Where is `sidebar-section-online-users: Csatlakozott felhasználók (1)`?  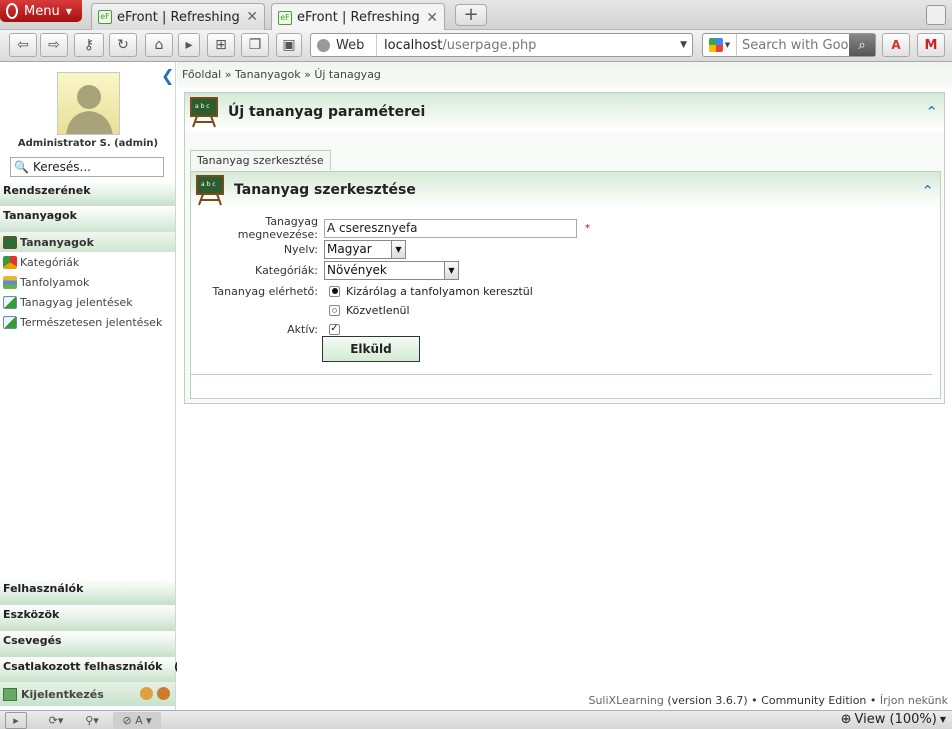 sidebar-section-online-users: Csatlakozott felhasználók (1) is located at coordinates (96, 670).